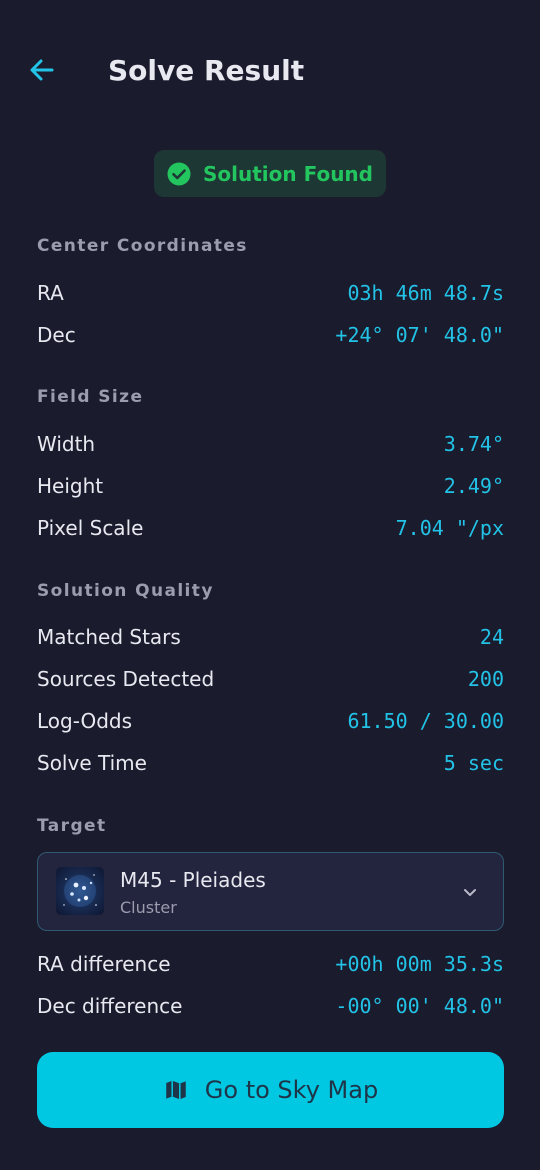 This screenshot has width=540, height=1170. What do you see at coordinates (473, 763) in the screenshot?
I see `solve-time-value: 5 sec` at bounding box center [473, 763].